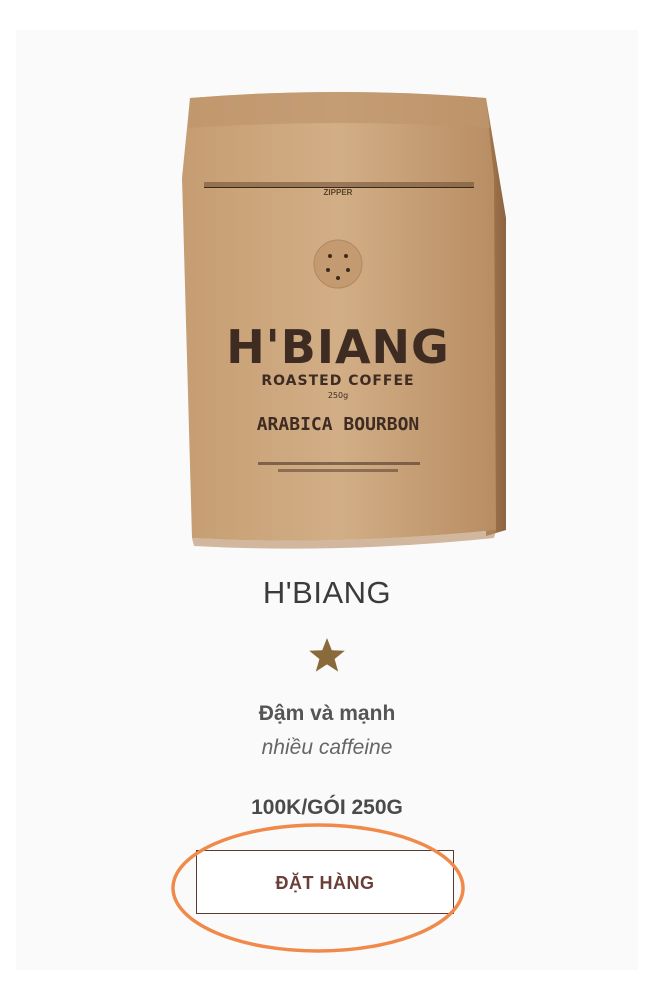  Describe the element at coordinates (337, 381) in the screenshot. I see `bag-subtitle-text: ROASTED COFFEE` at that location.